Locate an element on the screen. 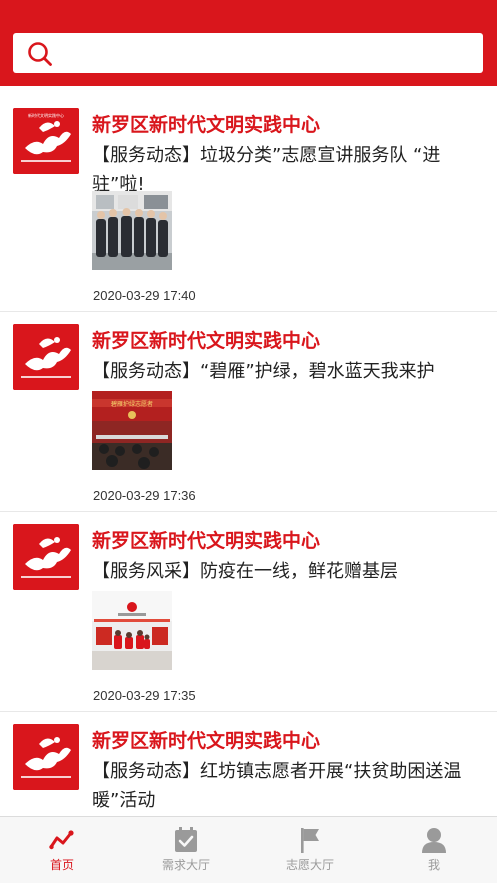 The height and width of the screenshot is (883, 497). search-input is located at coordinates (248, 53).